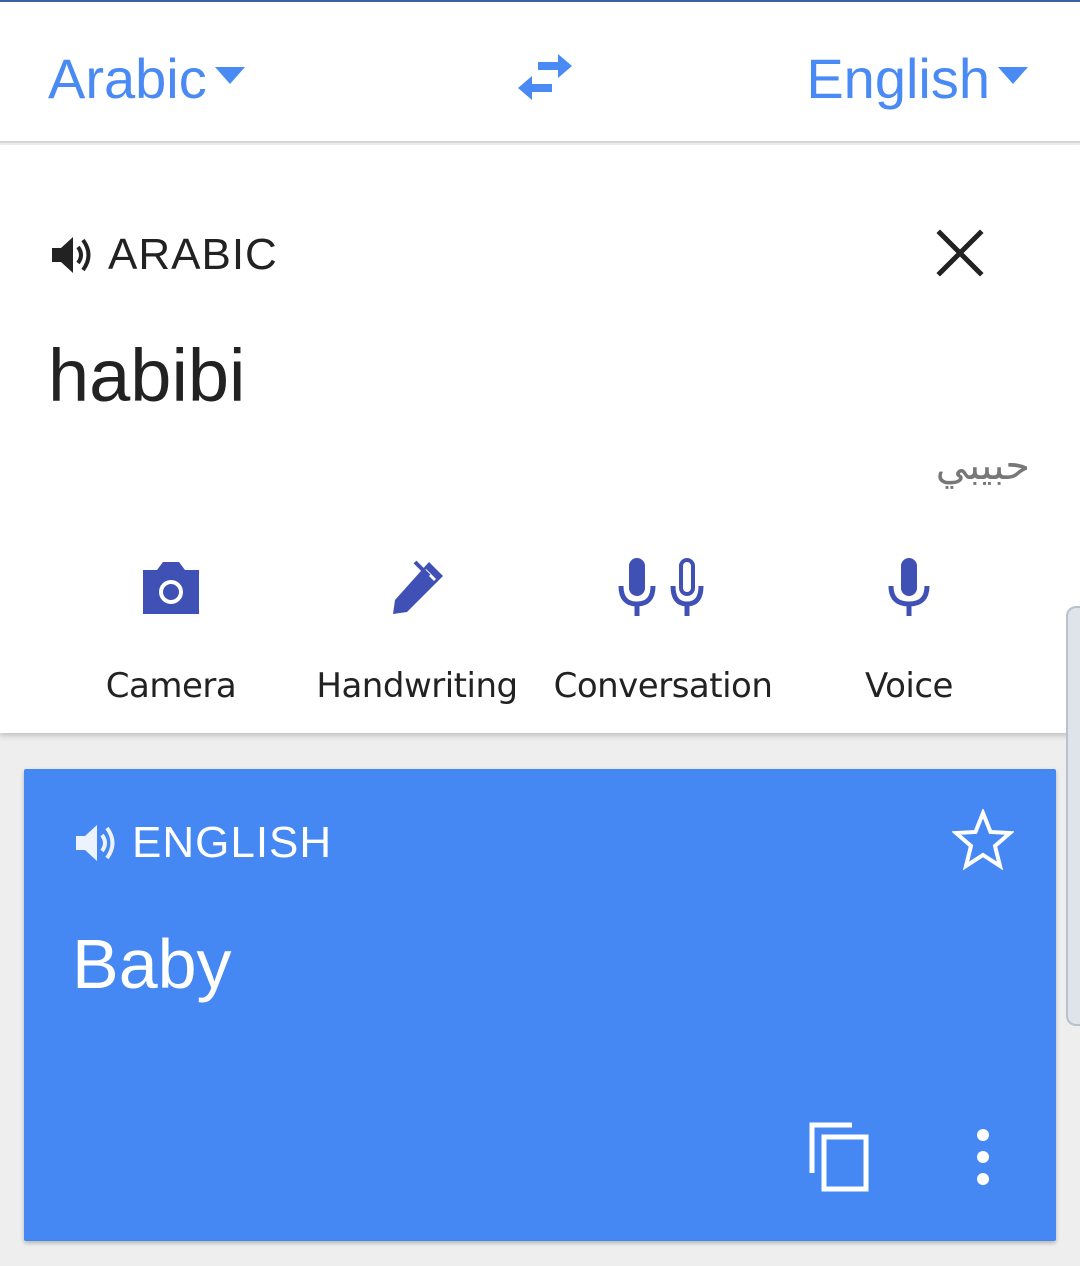  I want to click on source-language-select: Arabic, so click(146, 78).